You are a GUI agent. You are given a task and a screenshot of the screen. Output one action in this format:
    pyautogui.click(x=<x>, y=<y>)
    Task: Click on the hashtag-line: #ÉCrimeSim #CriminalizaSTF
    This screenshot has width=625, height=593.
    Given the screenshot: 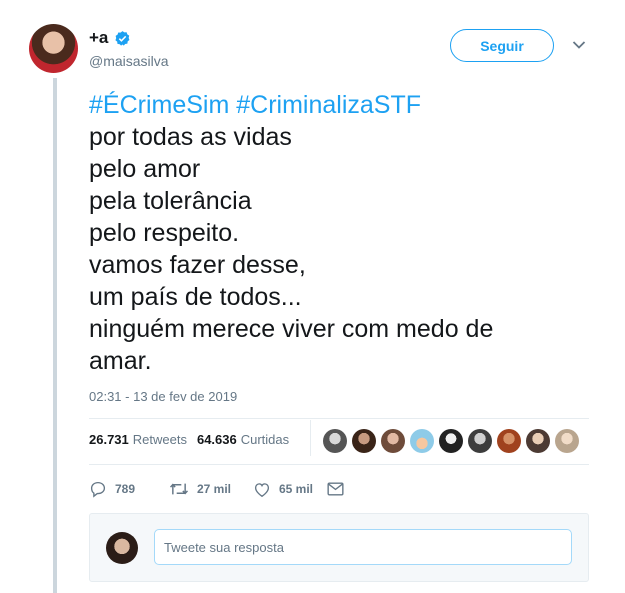 What is the action you would take?
    pyautogui.click(x=339, y=105)
    